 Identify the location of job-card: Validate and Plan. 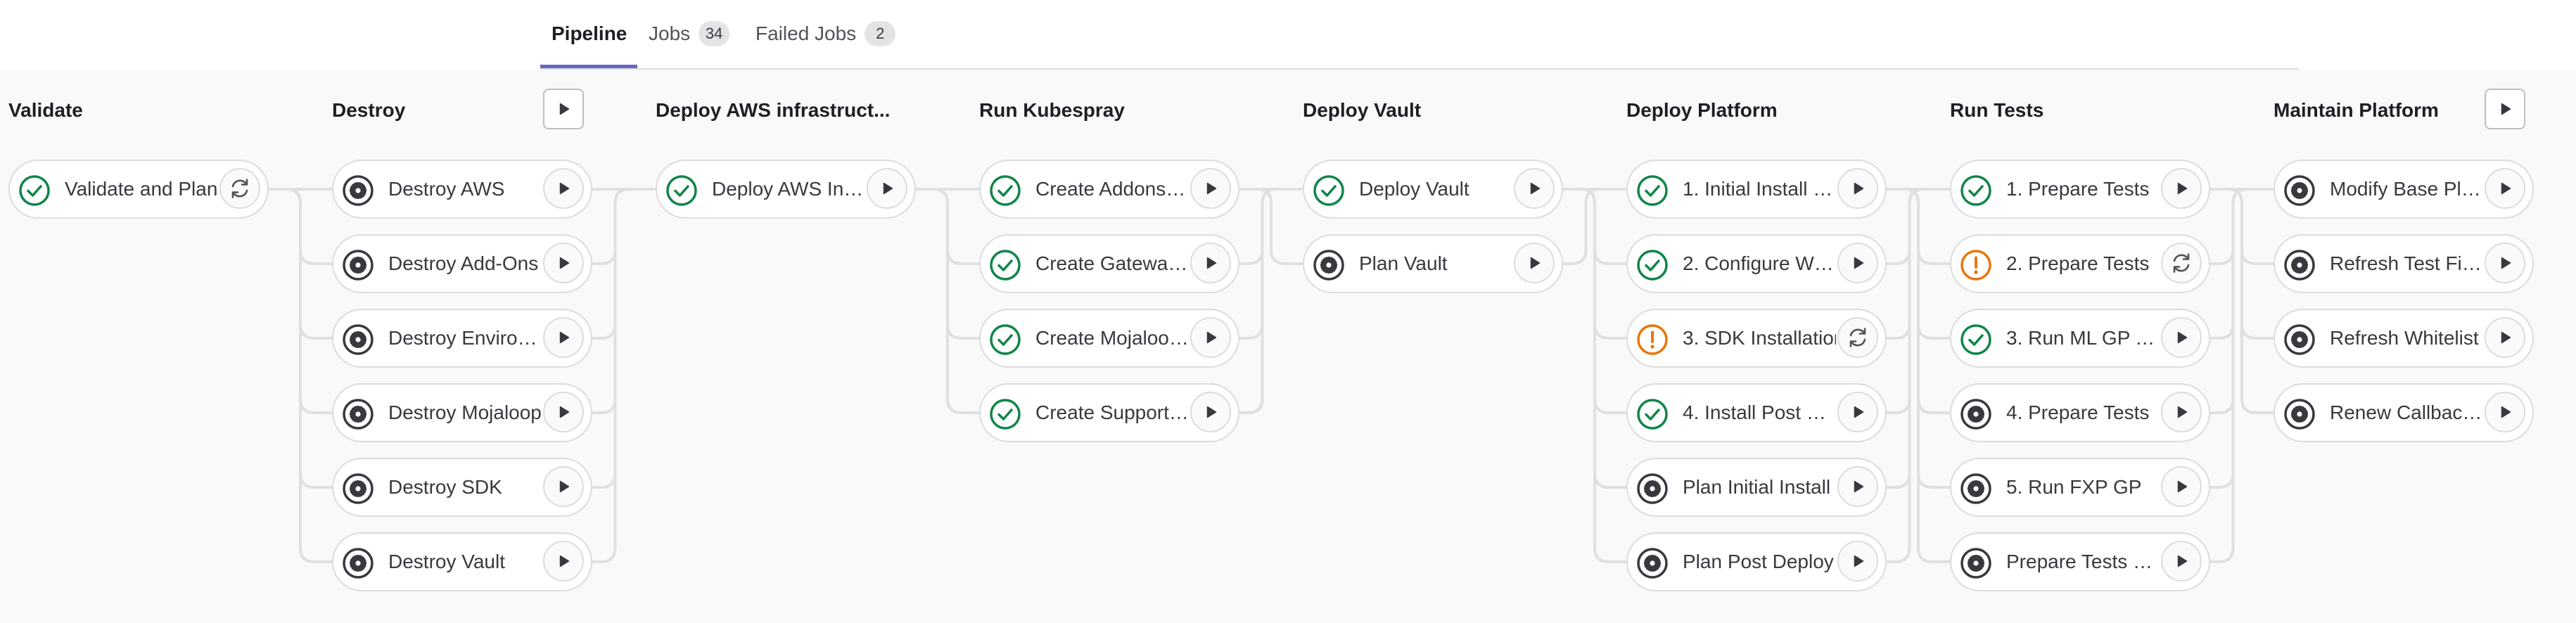
(138, 189).